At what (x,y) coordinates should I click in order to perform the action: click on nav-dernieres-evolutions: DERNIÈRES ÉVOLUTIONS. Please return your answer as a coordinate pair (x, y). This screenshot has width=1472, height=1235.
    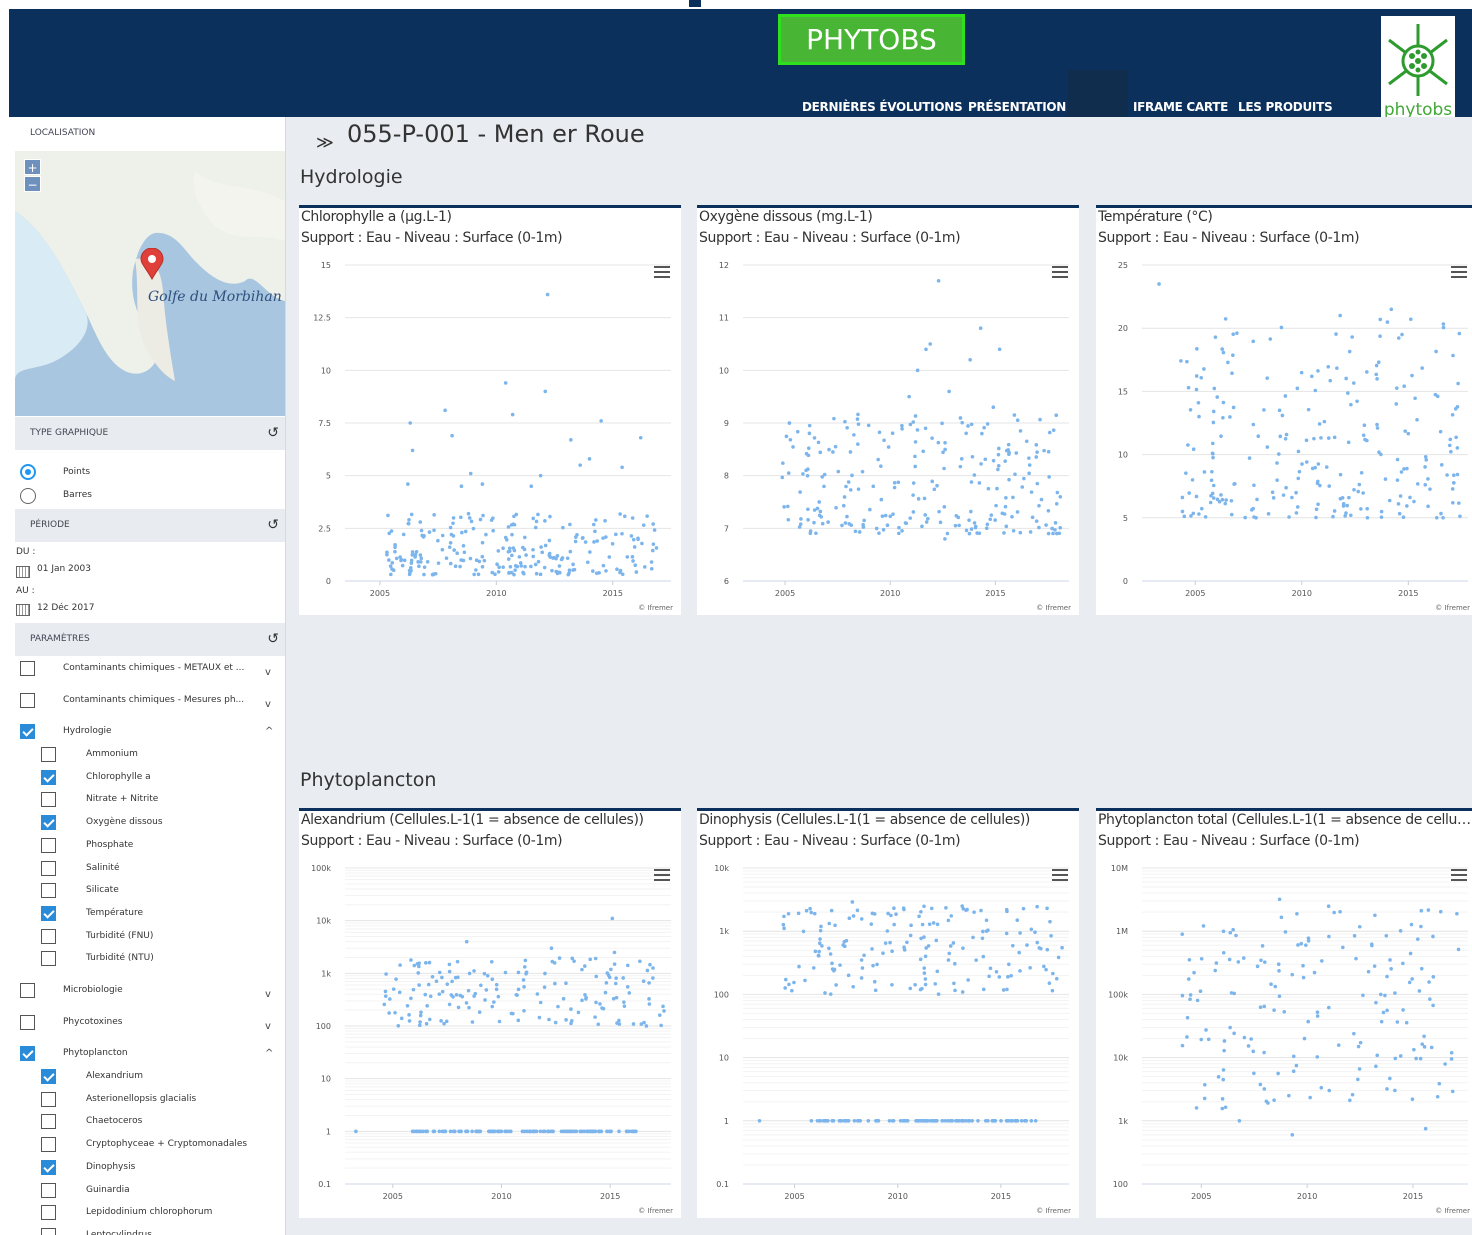
    Looking at the image, I should click on (882, 107).